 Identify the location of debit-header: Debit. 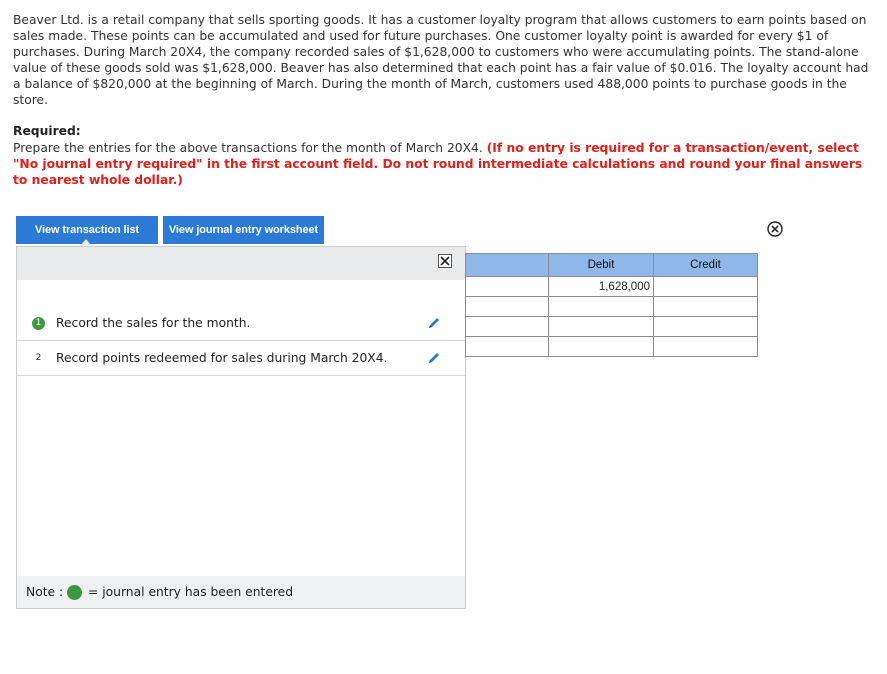
(601, 265).